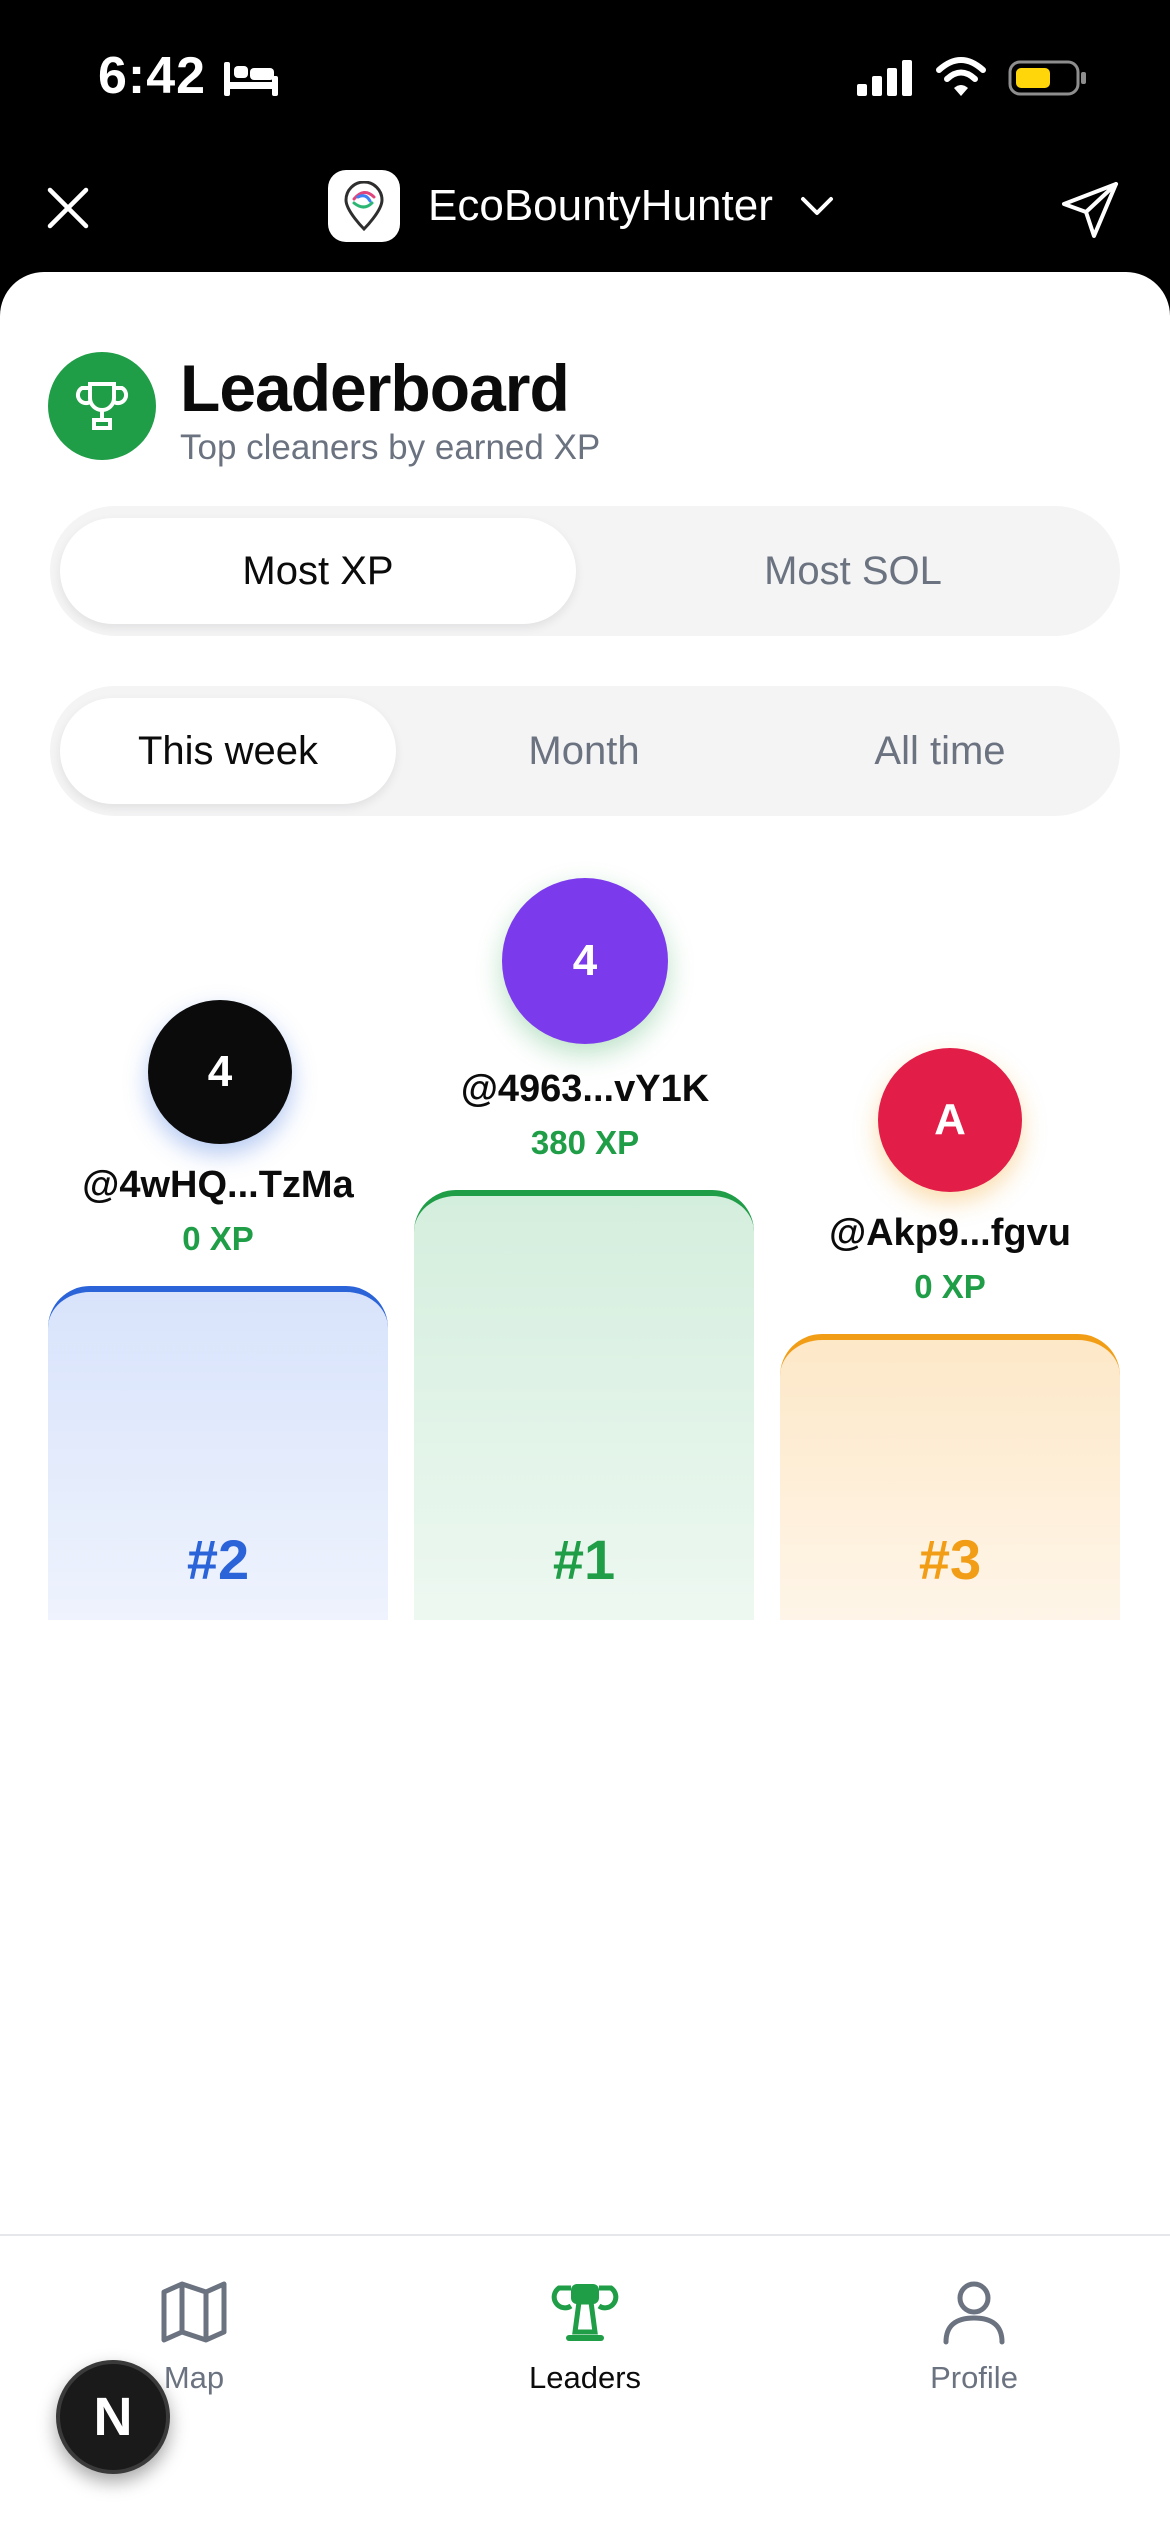  I want to click on sleep-focus-icon, so click(251, 79).